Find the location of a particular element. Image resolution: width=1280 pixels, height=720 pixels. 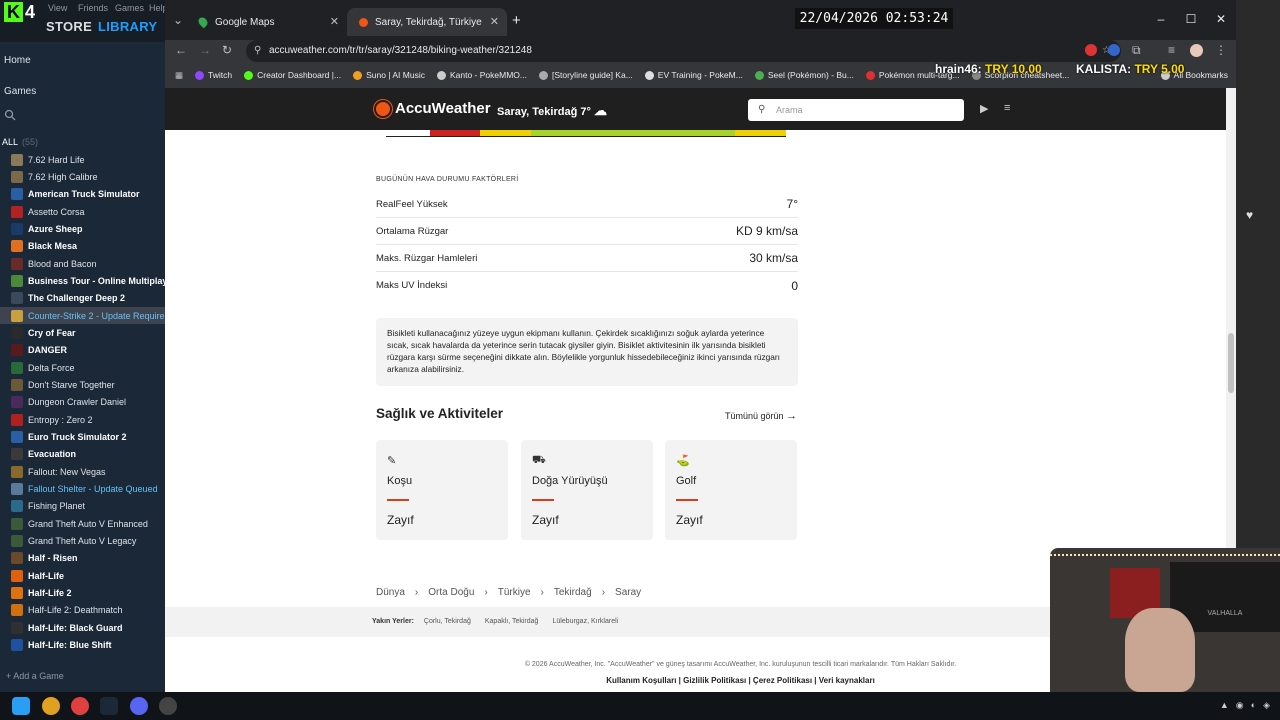

game-list-item: Don't Starve Together is located at coordinates (82, 384).